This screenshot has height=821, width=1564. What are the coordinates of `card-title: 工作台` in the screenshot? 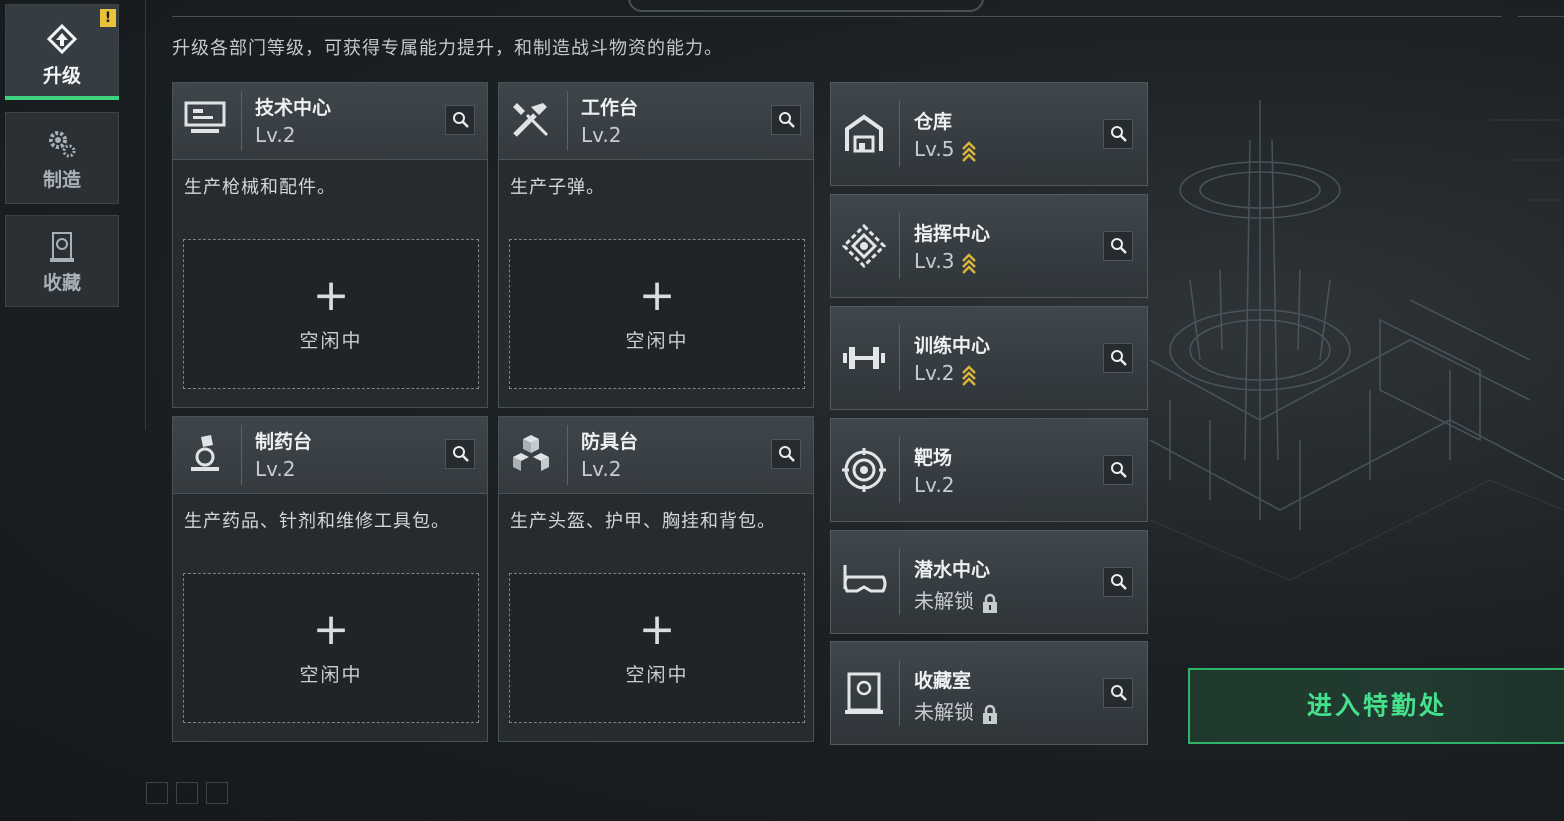 It's located at (610, 108).